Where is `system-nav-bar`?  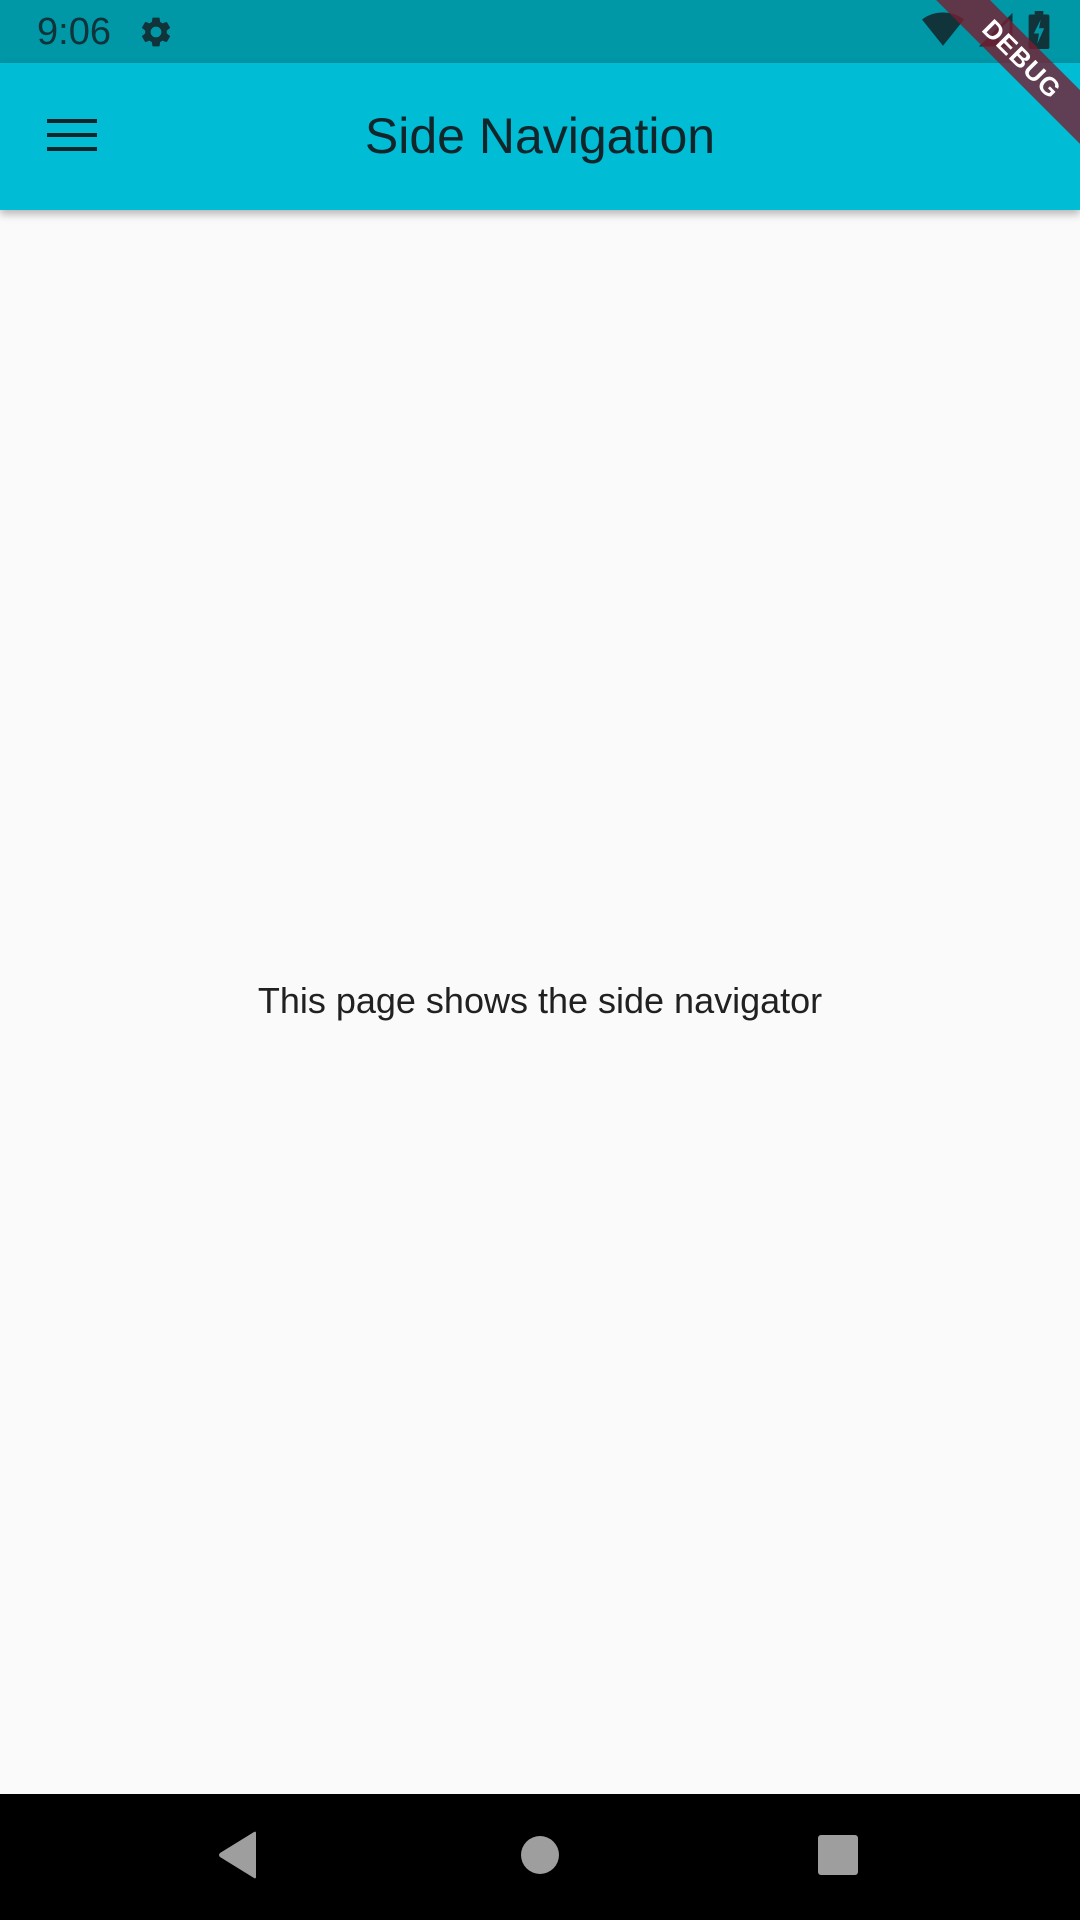
system-nav-bar is located at coordinates (540, 1857).